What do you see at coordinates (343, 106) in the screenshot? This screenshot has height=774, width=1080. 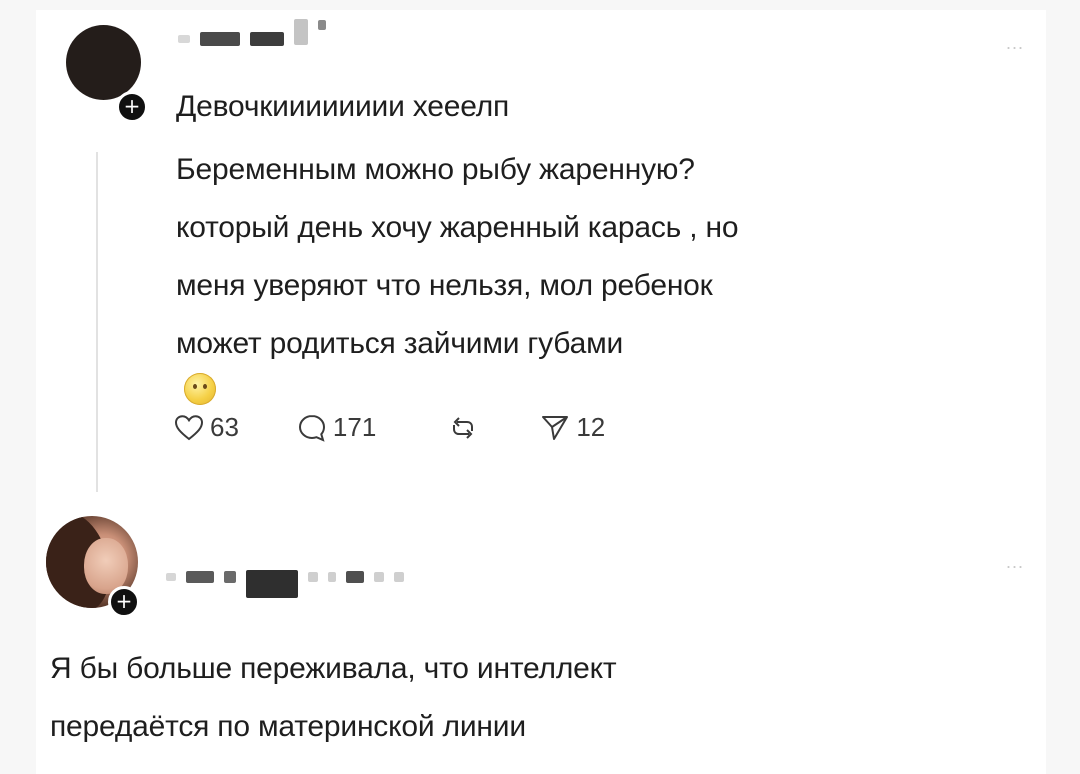 I see `post1-title: Девочкииииииии хееелп` at bounding box center [343, 106].